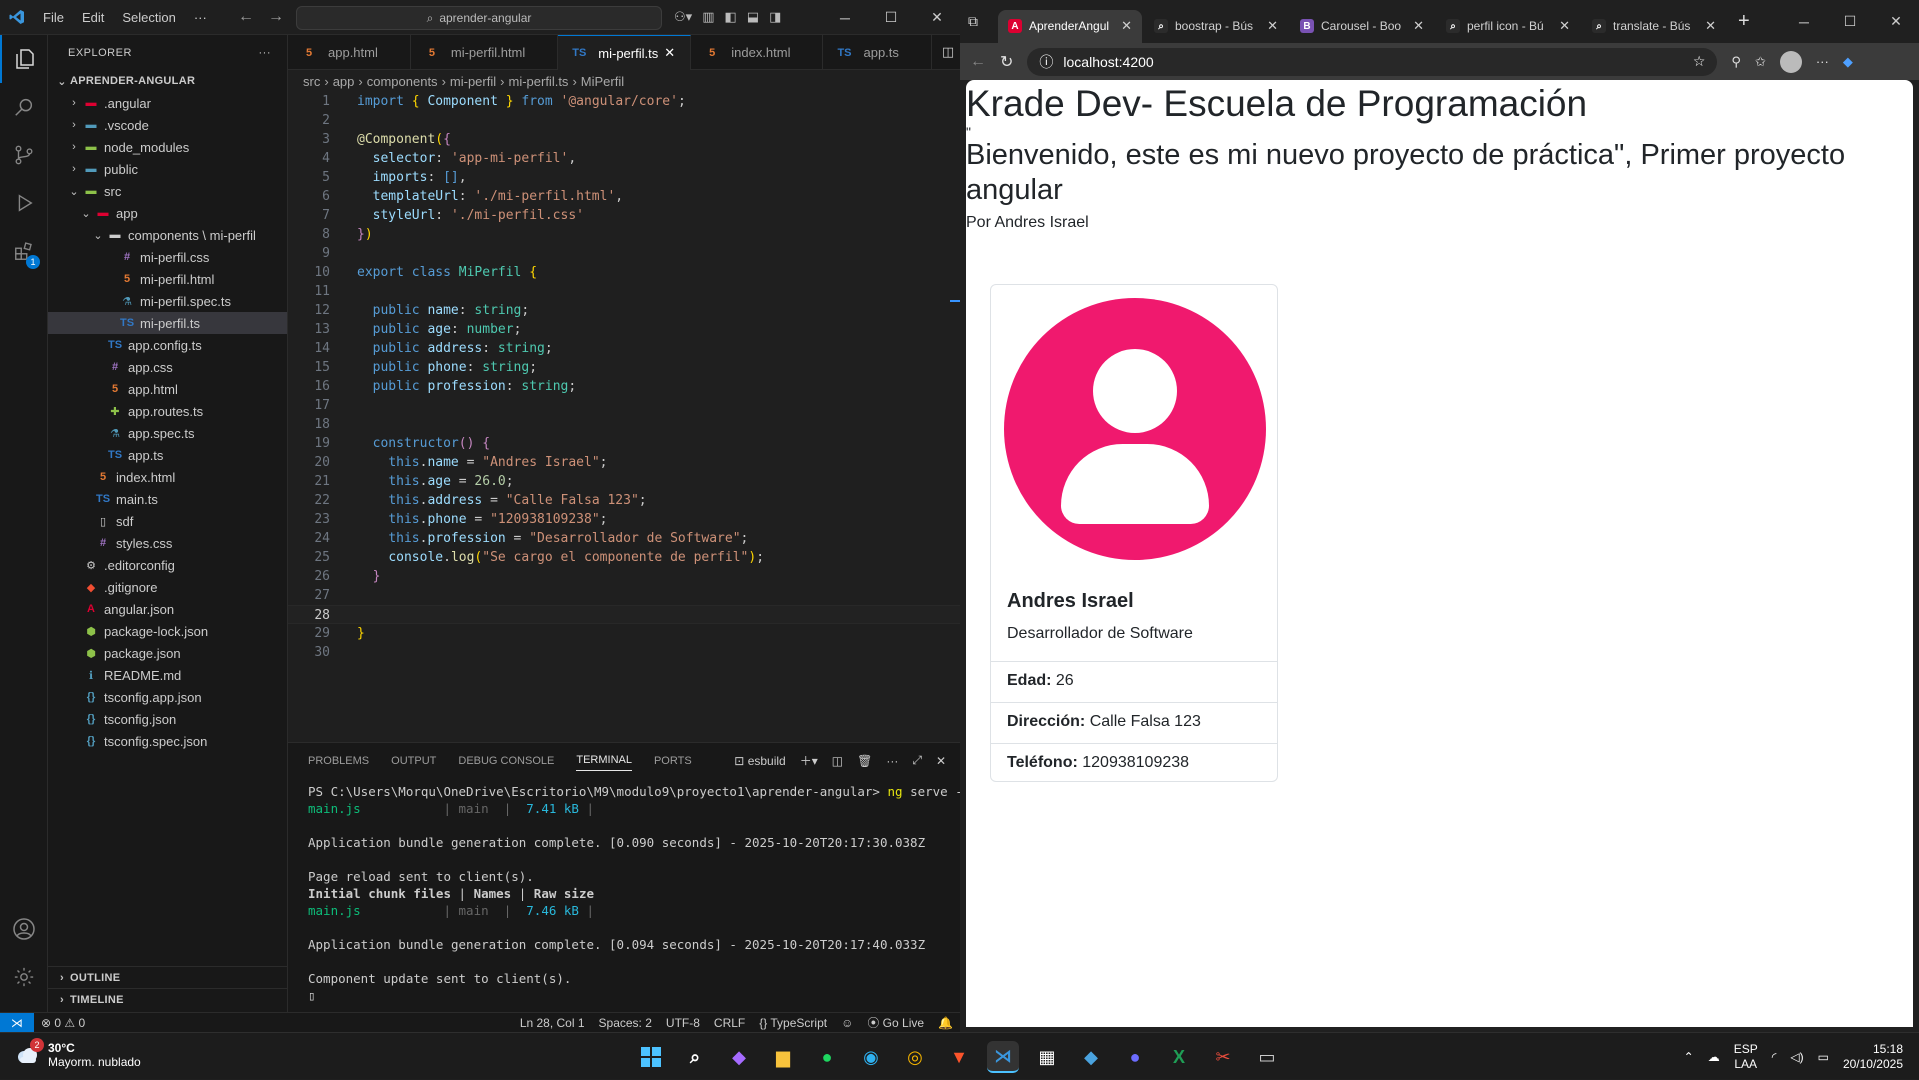  What do you see at coordinates (1654, 26) in the screenshot?
I see `browser-tab: ⌕ translate - Bús ✕` at bounding box center [1654, 26].